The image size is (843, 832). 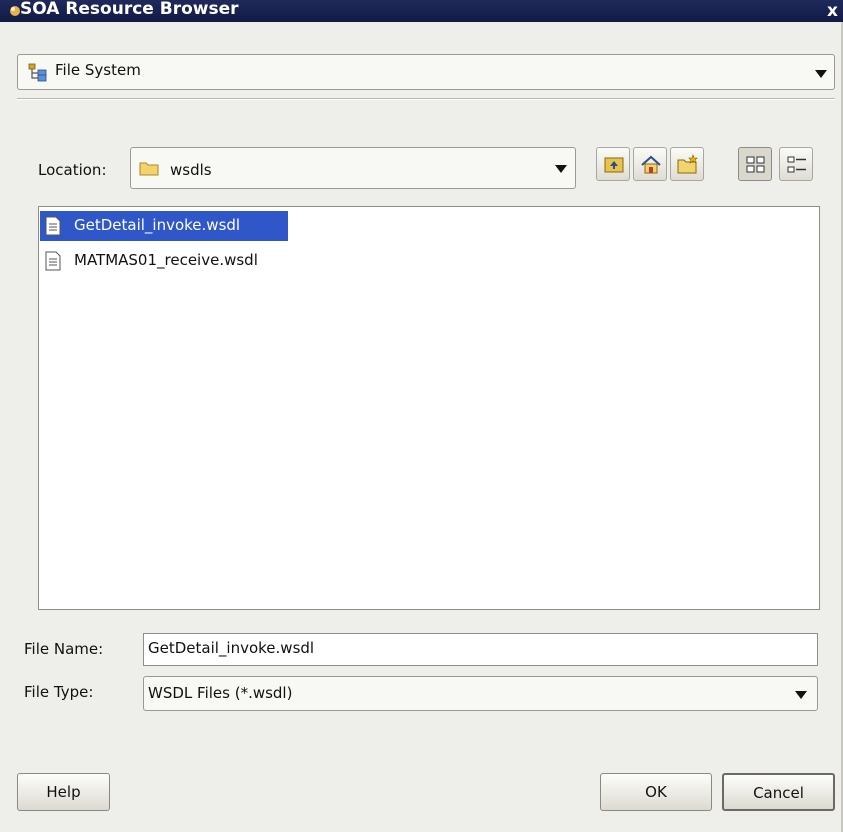 I want to click on folder-icon, so click(x=149, y=169).